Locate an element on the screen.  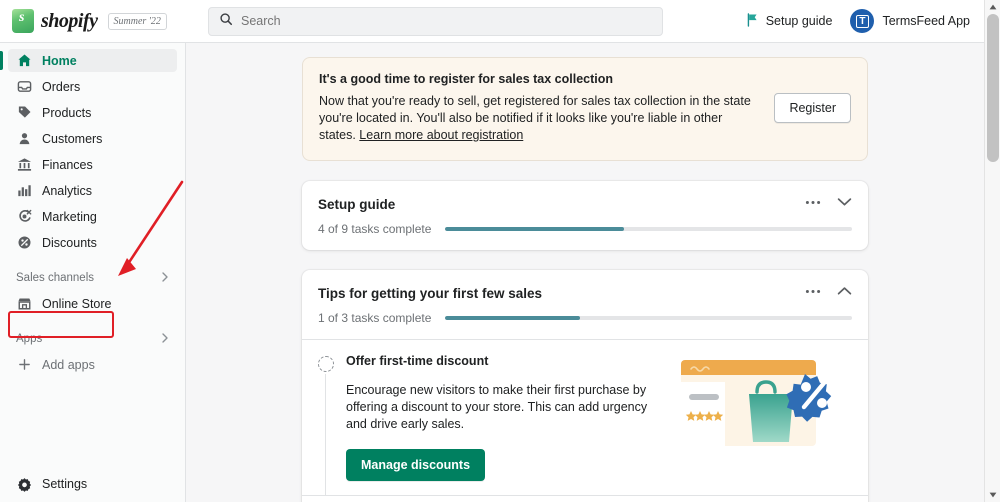
marketing-icon is located at coordinates (24, 217).